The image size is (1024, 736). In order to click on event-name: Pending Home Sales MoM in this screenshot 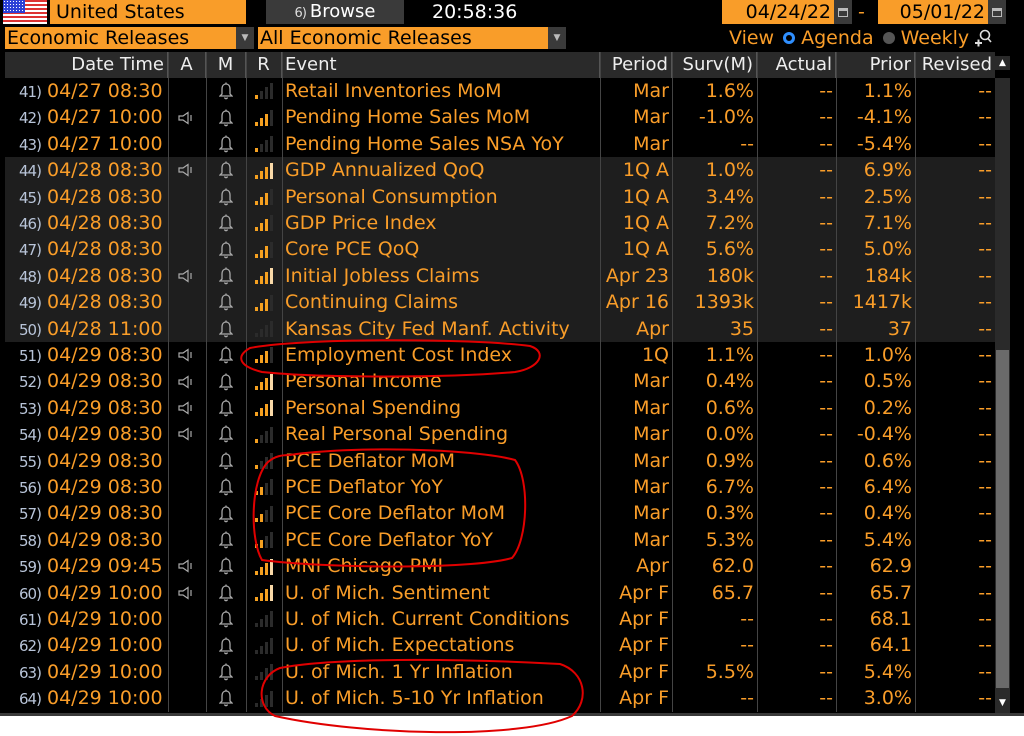, I will do `click(441, 117)`.